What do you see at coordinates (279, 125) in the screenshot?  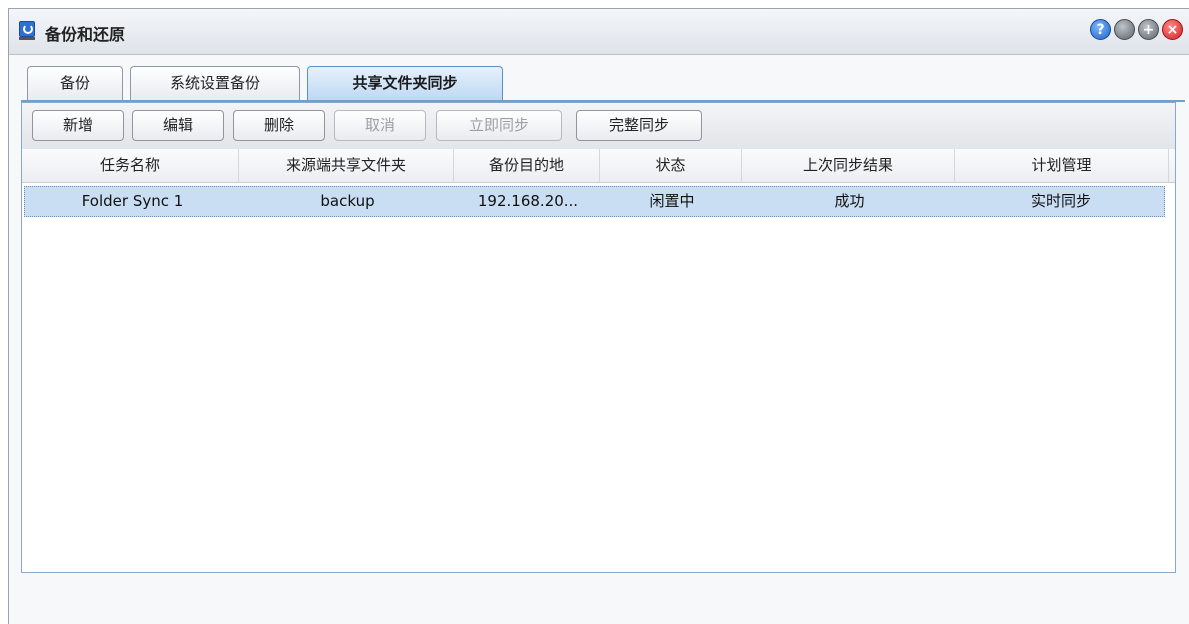 I see `delete-button: 删除` at bounding box center [279, 125].